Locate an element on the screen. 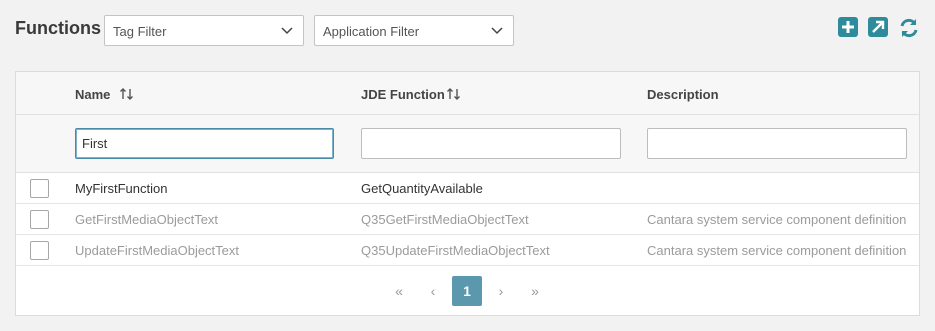 This screenshot has height=331, width=935. column-header-description: Description is located at coordinates (683, 94).